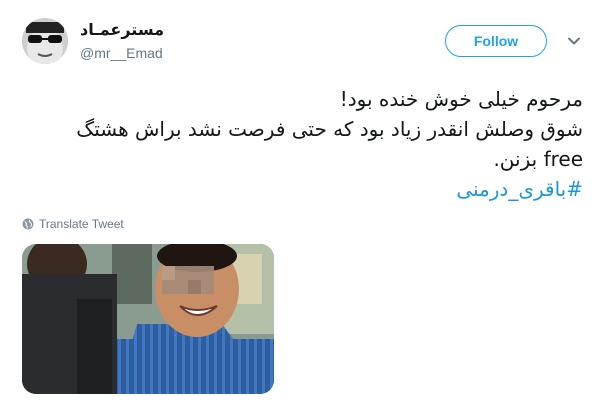 Image resolution: width=603 pixels, height=405 pixels. I want to click on tweet-line: free بزنن., so click(538, 159).